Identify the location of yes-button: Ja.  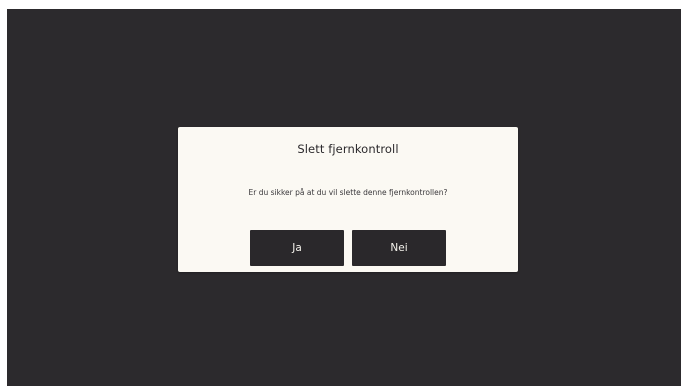
(297, 248).